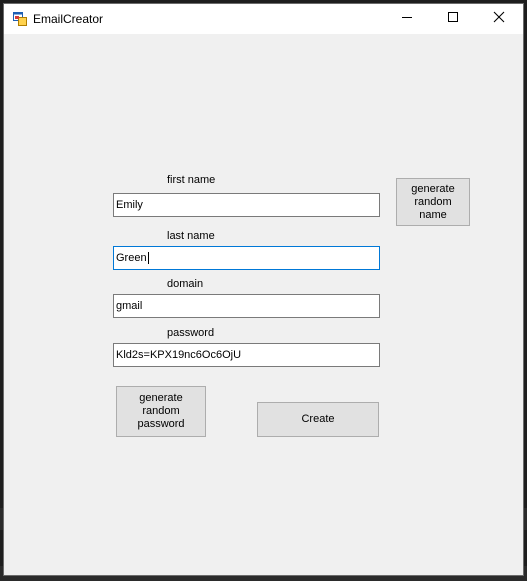  What do you see at coordinates (246, 306) in the screenshot?
I see `domain-field: gmail` at bounding box center [246, 306].